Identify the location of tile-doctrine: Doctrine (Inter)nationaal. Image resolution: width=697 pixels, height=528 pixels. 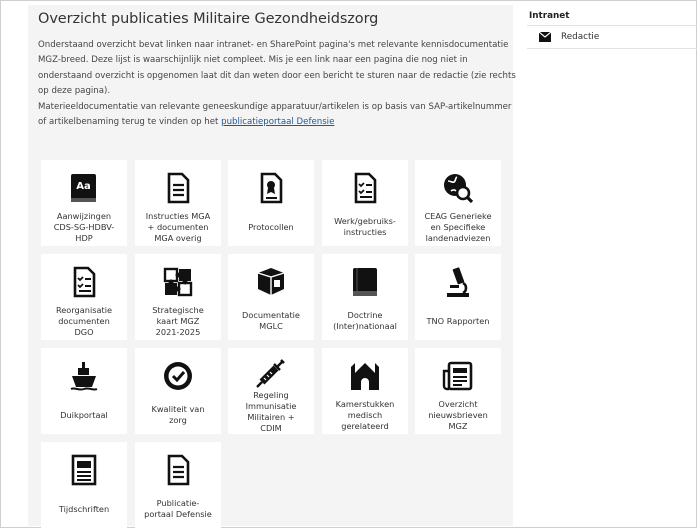
(365, 297).